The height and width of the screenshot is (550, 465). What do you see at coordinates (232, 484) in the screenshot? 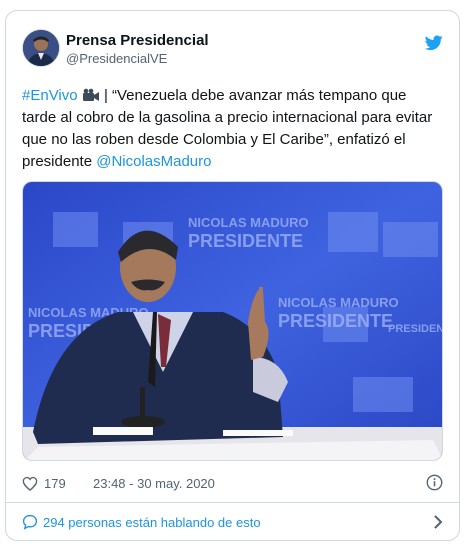
I see `tweet-meta: 179 23:48 - 30 may. 2020` at bounding box center [232, 484].